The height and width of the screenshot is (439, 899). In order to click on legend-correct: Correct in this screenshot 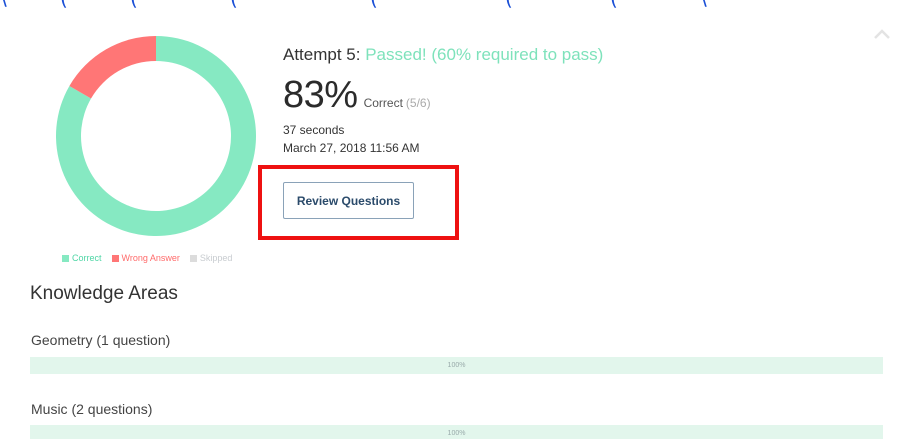, I will do `click(82, 258)`.